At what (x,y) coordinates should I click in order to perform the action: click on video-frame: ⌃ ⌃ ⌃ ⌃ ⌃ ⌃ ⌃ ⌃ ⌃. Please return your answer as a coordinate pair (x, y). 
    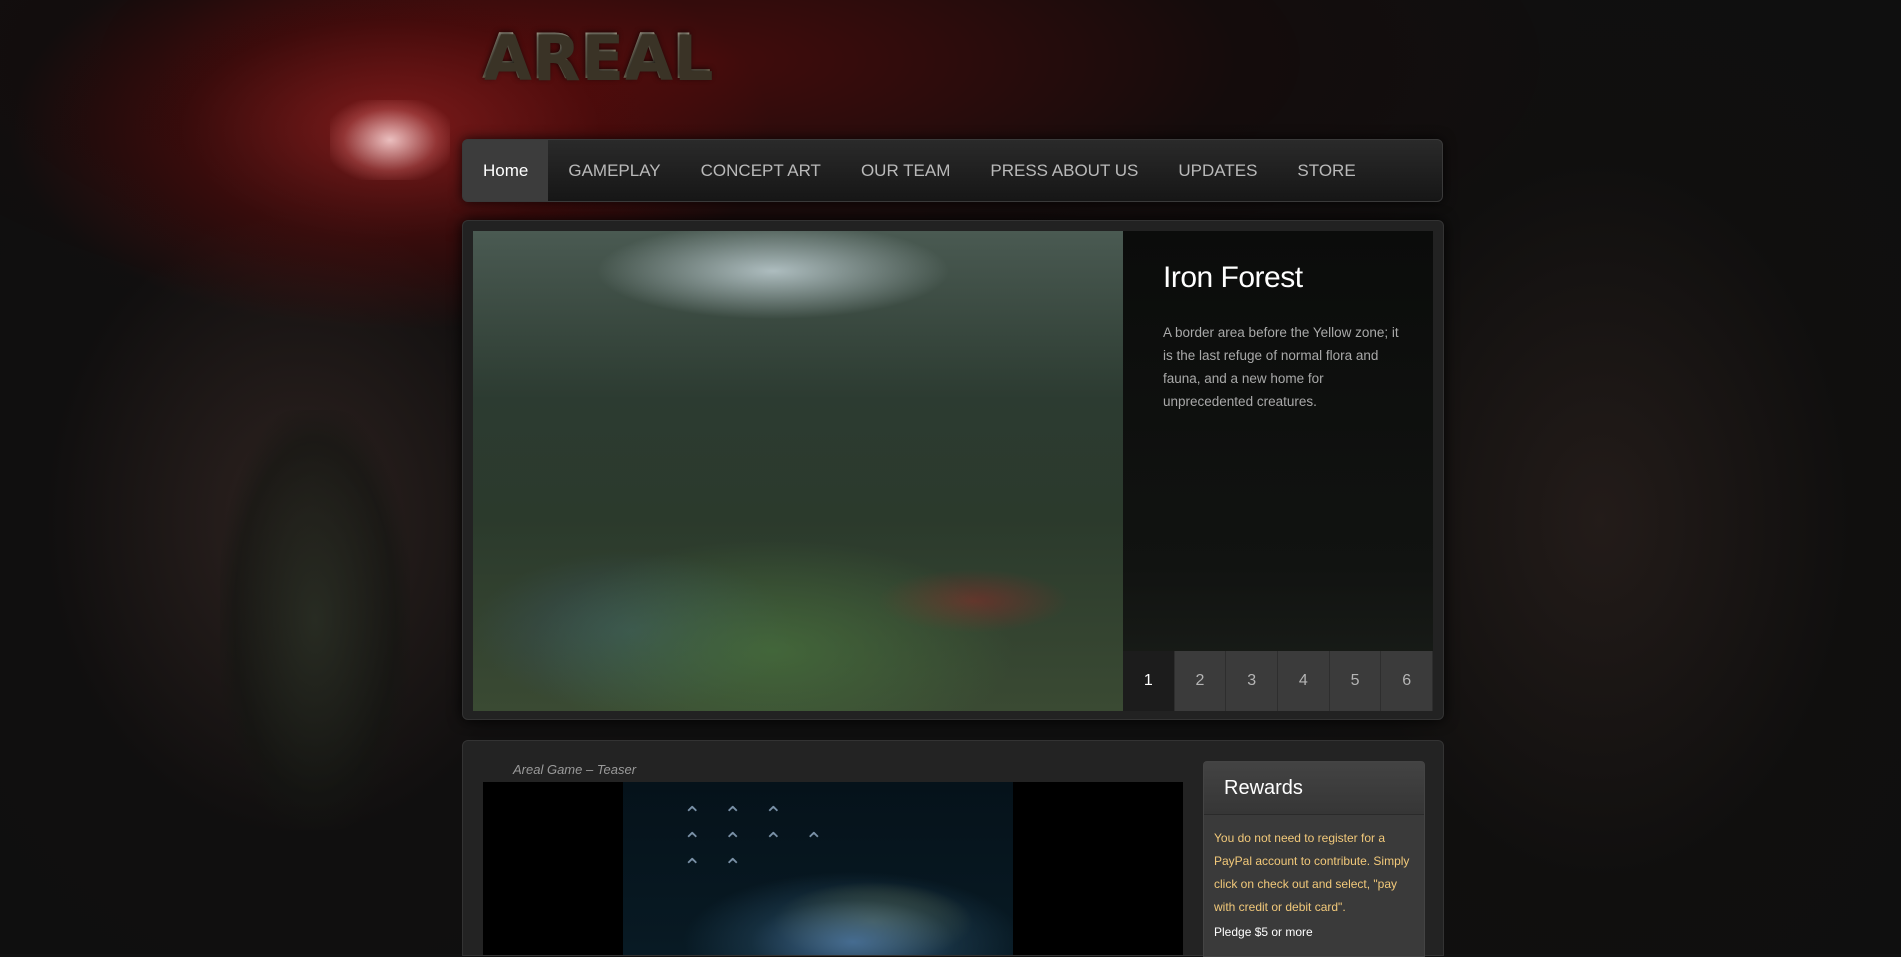
    Looking at the image, I should click on (818, 868).